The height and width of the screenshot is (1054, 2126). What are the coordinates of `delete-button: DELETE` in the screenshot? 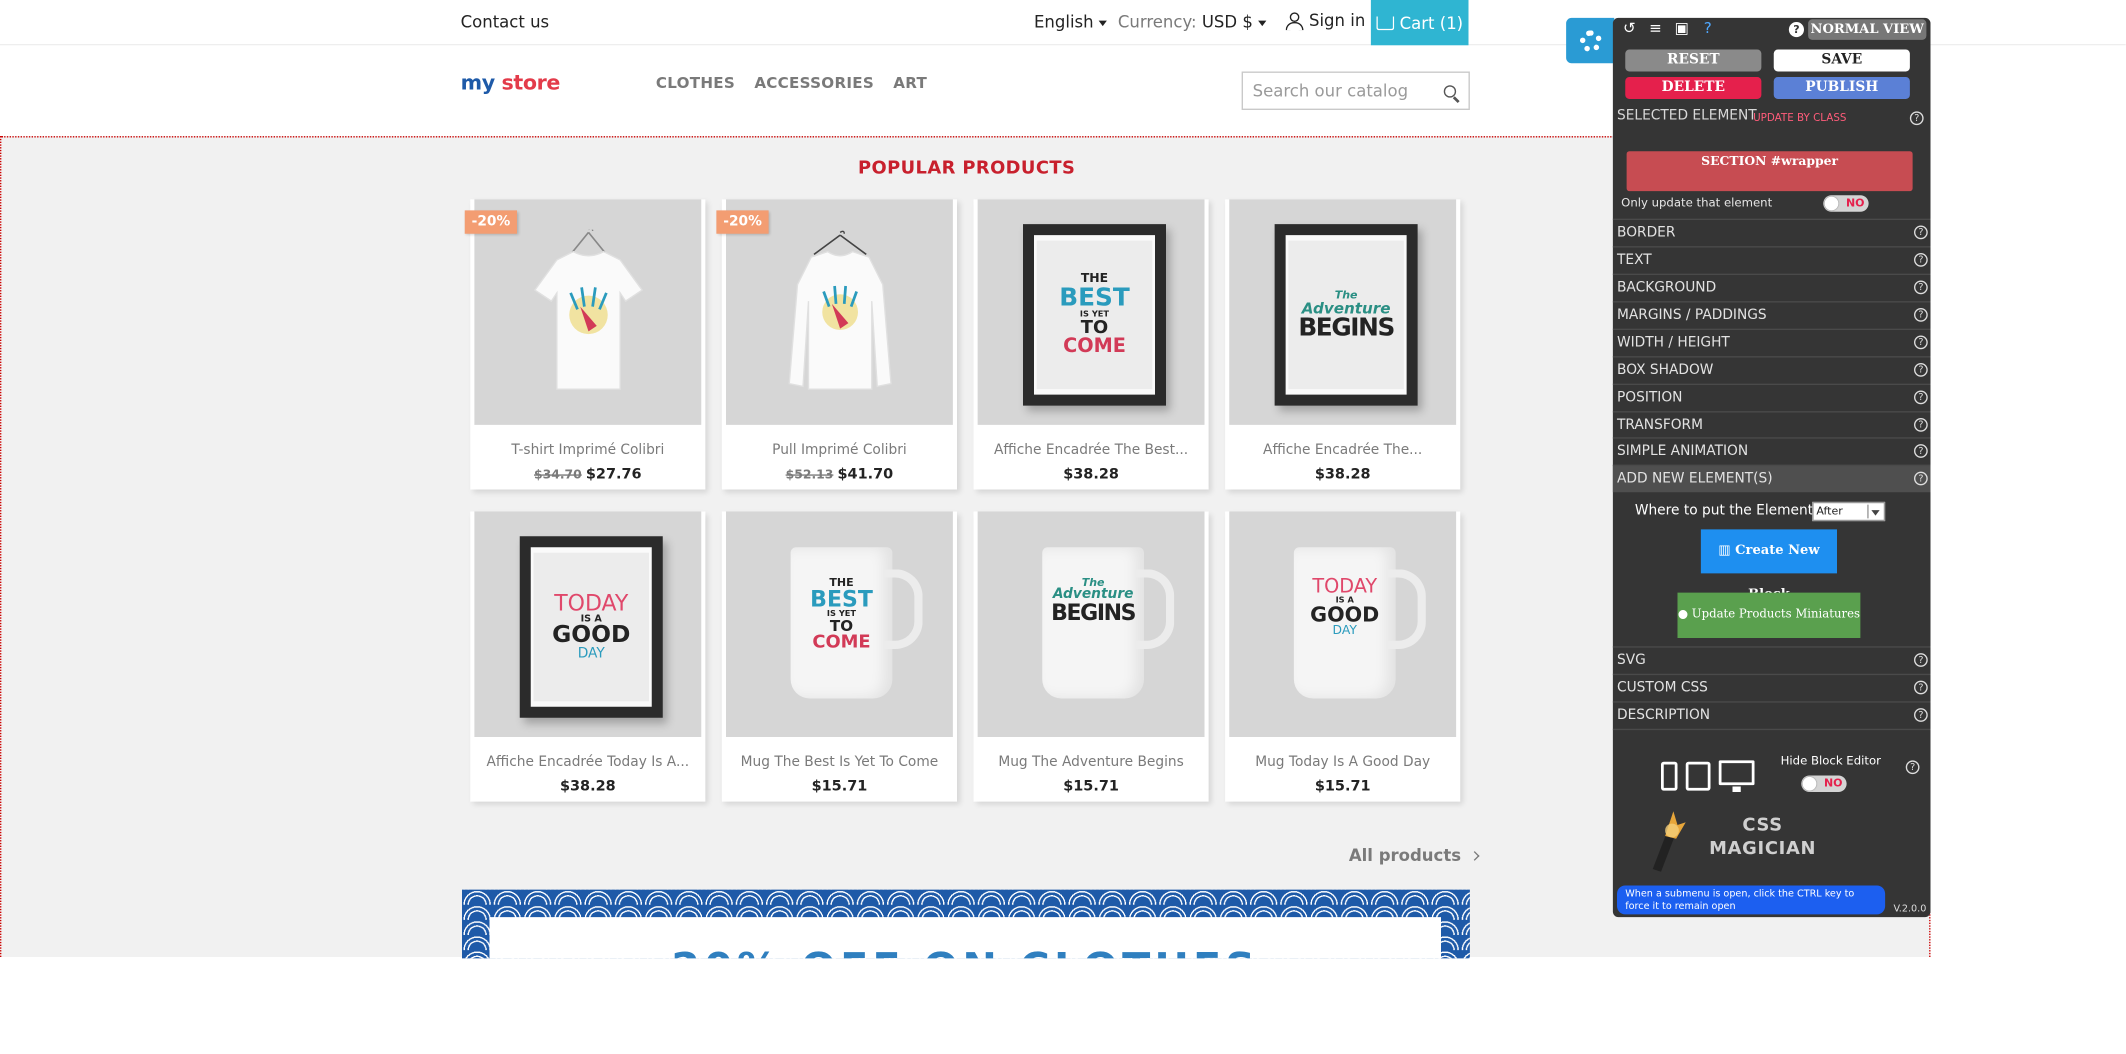 It's located at (1693, 88).